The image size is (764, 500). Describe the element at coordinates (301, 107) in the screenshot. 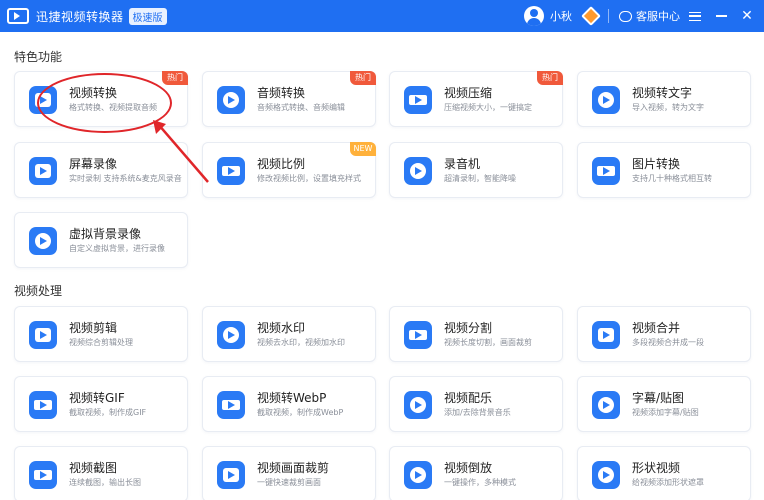

I see `card-desc: 音频格式转换、音频编辑` at that location.